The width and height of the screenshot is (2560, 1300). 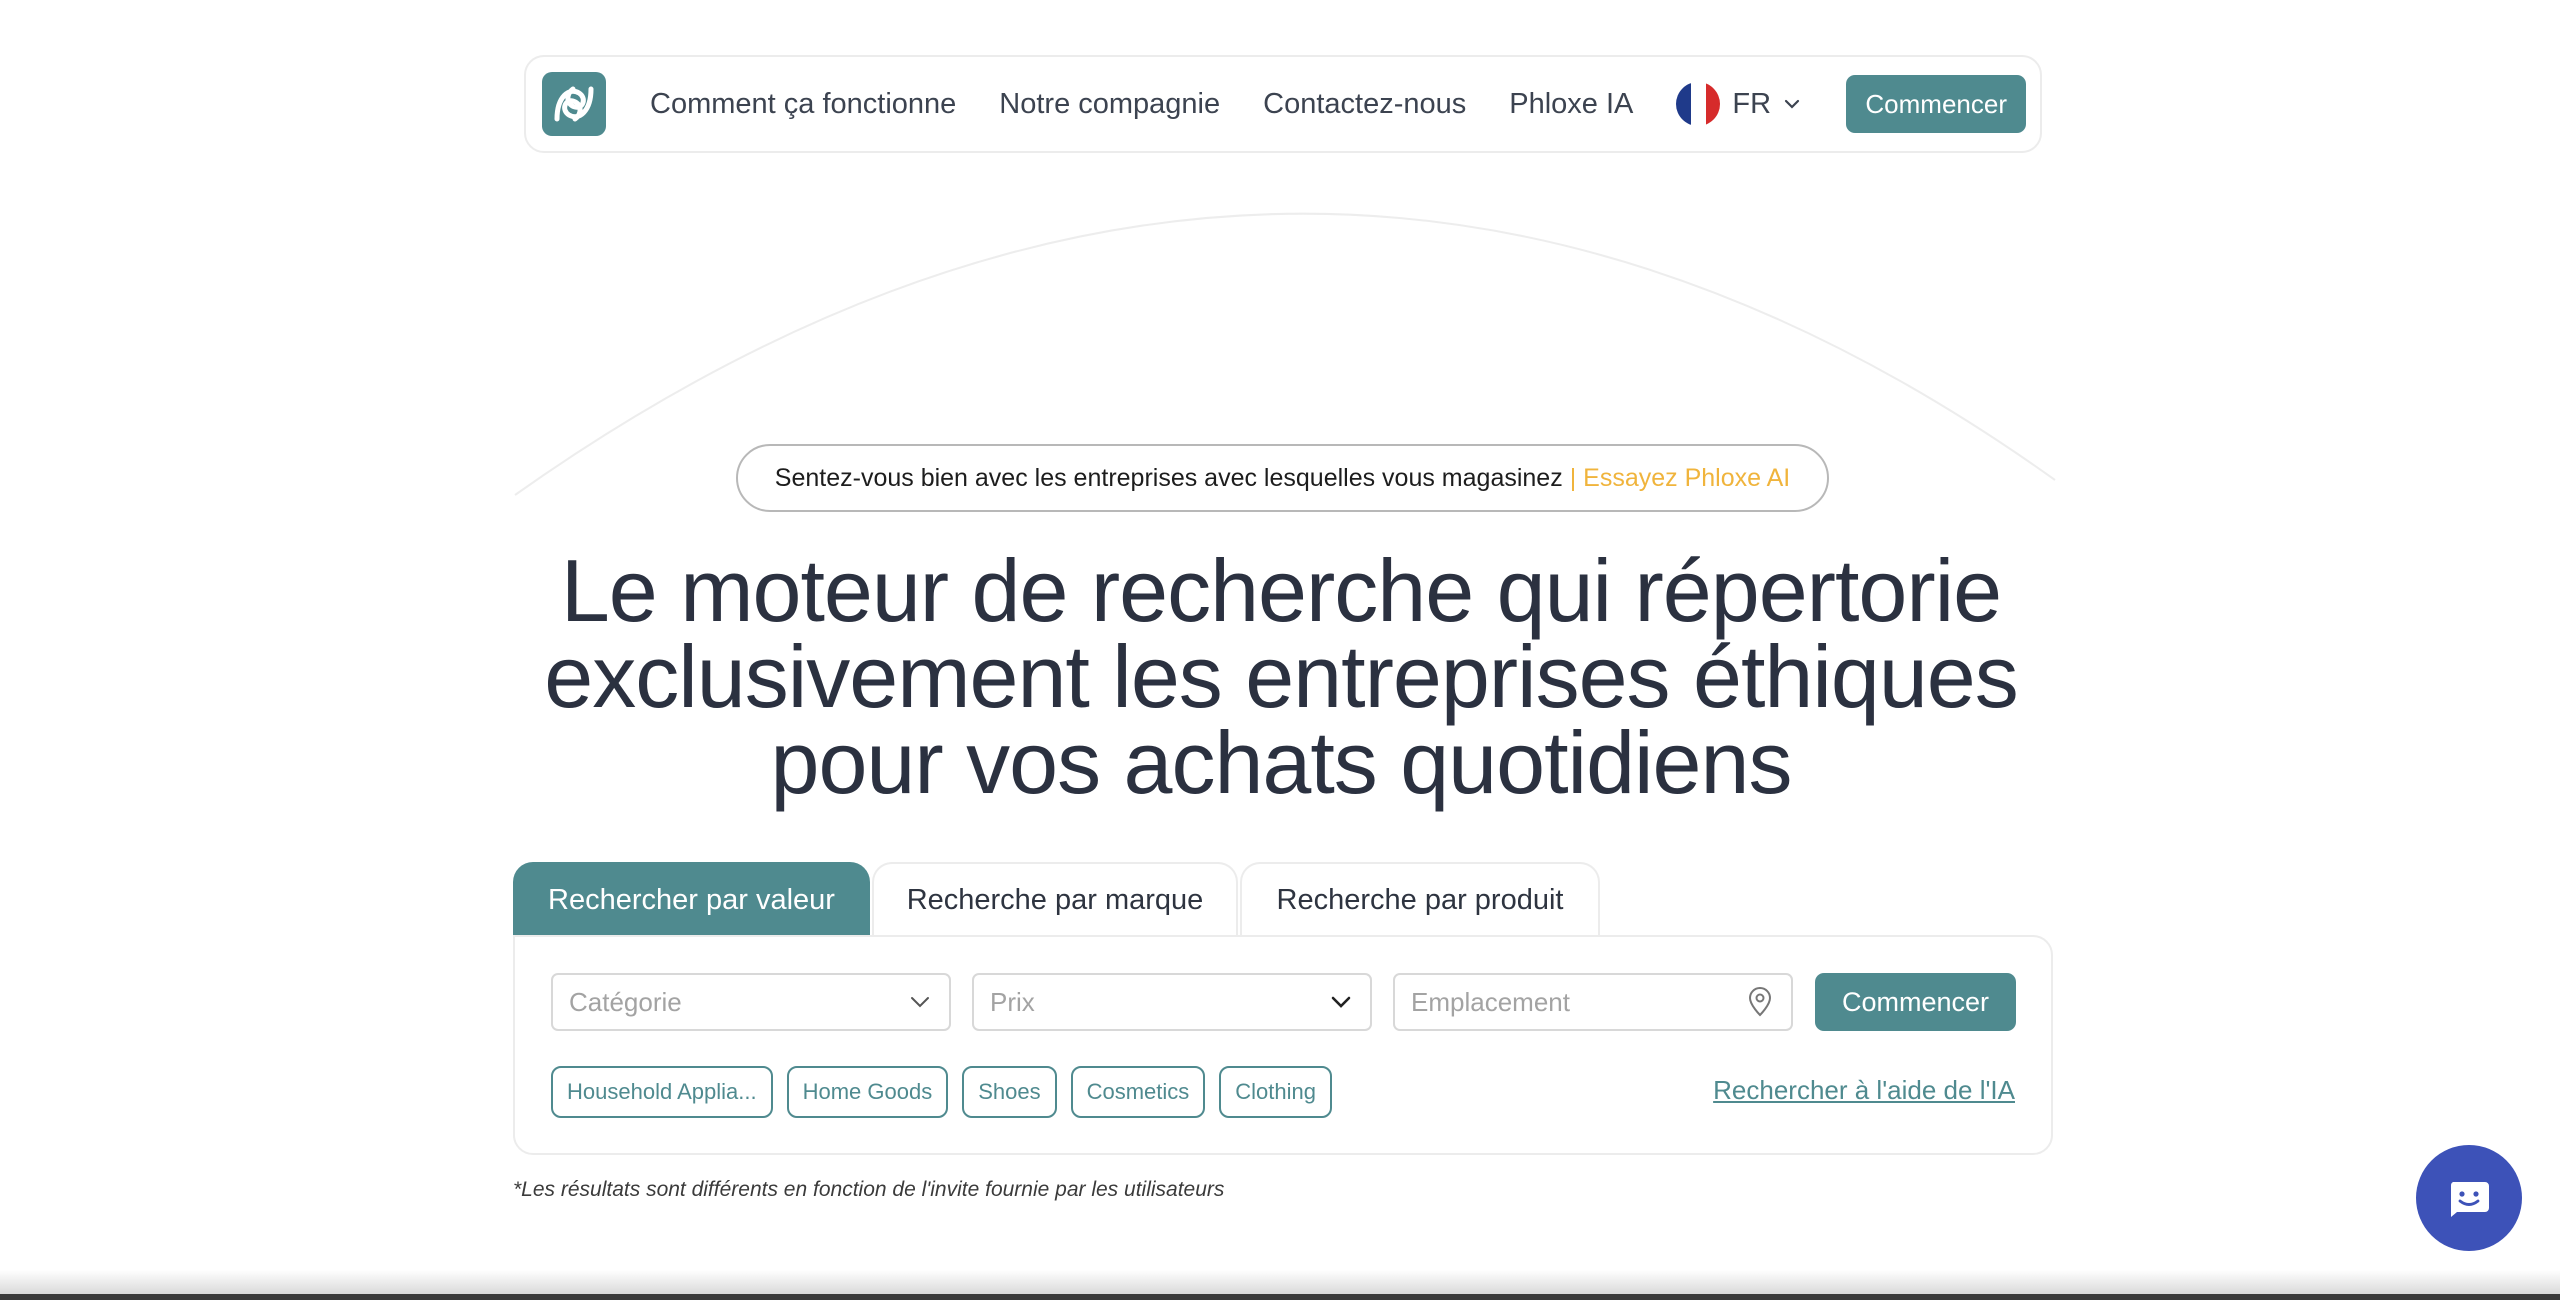 What do you see at coordinates (1752, 103) in the screenshot?
I see `language-code: FR` at bounding box center [1752, 103].